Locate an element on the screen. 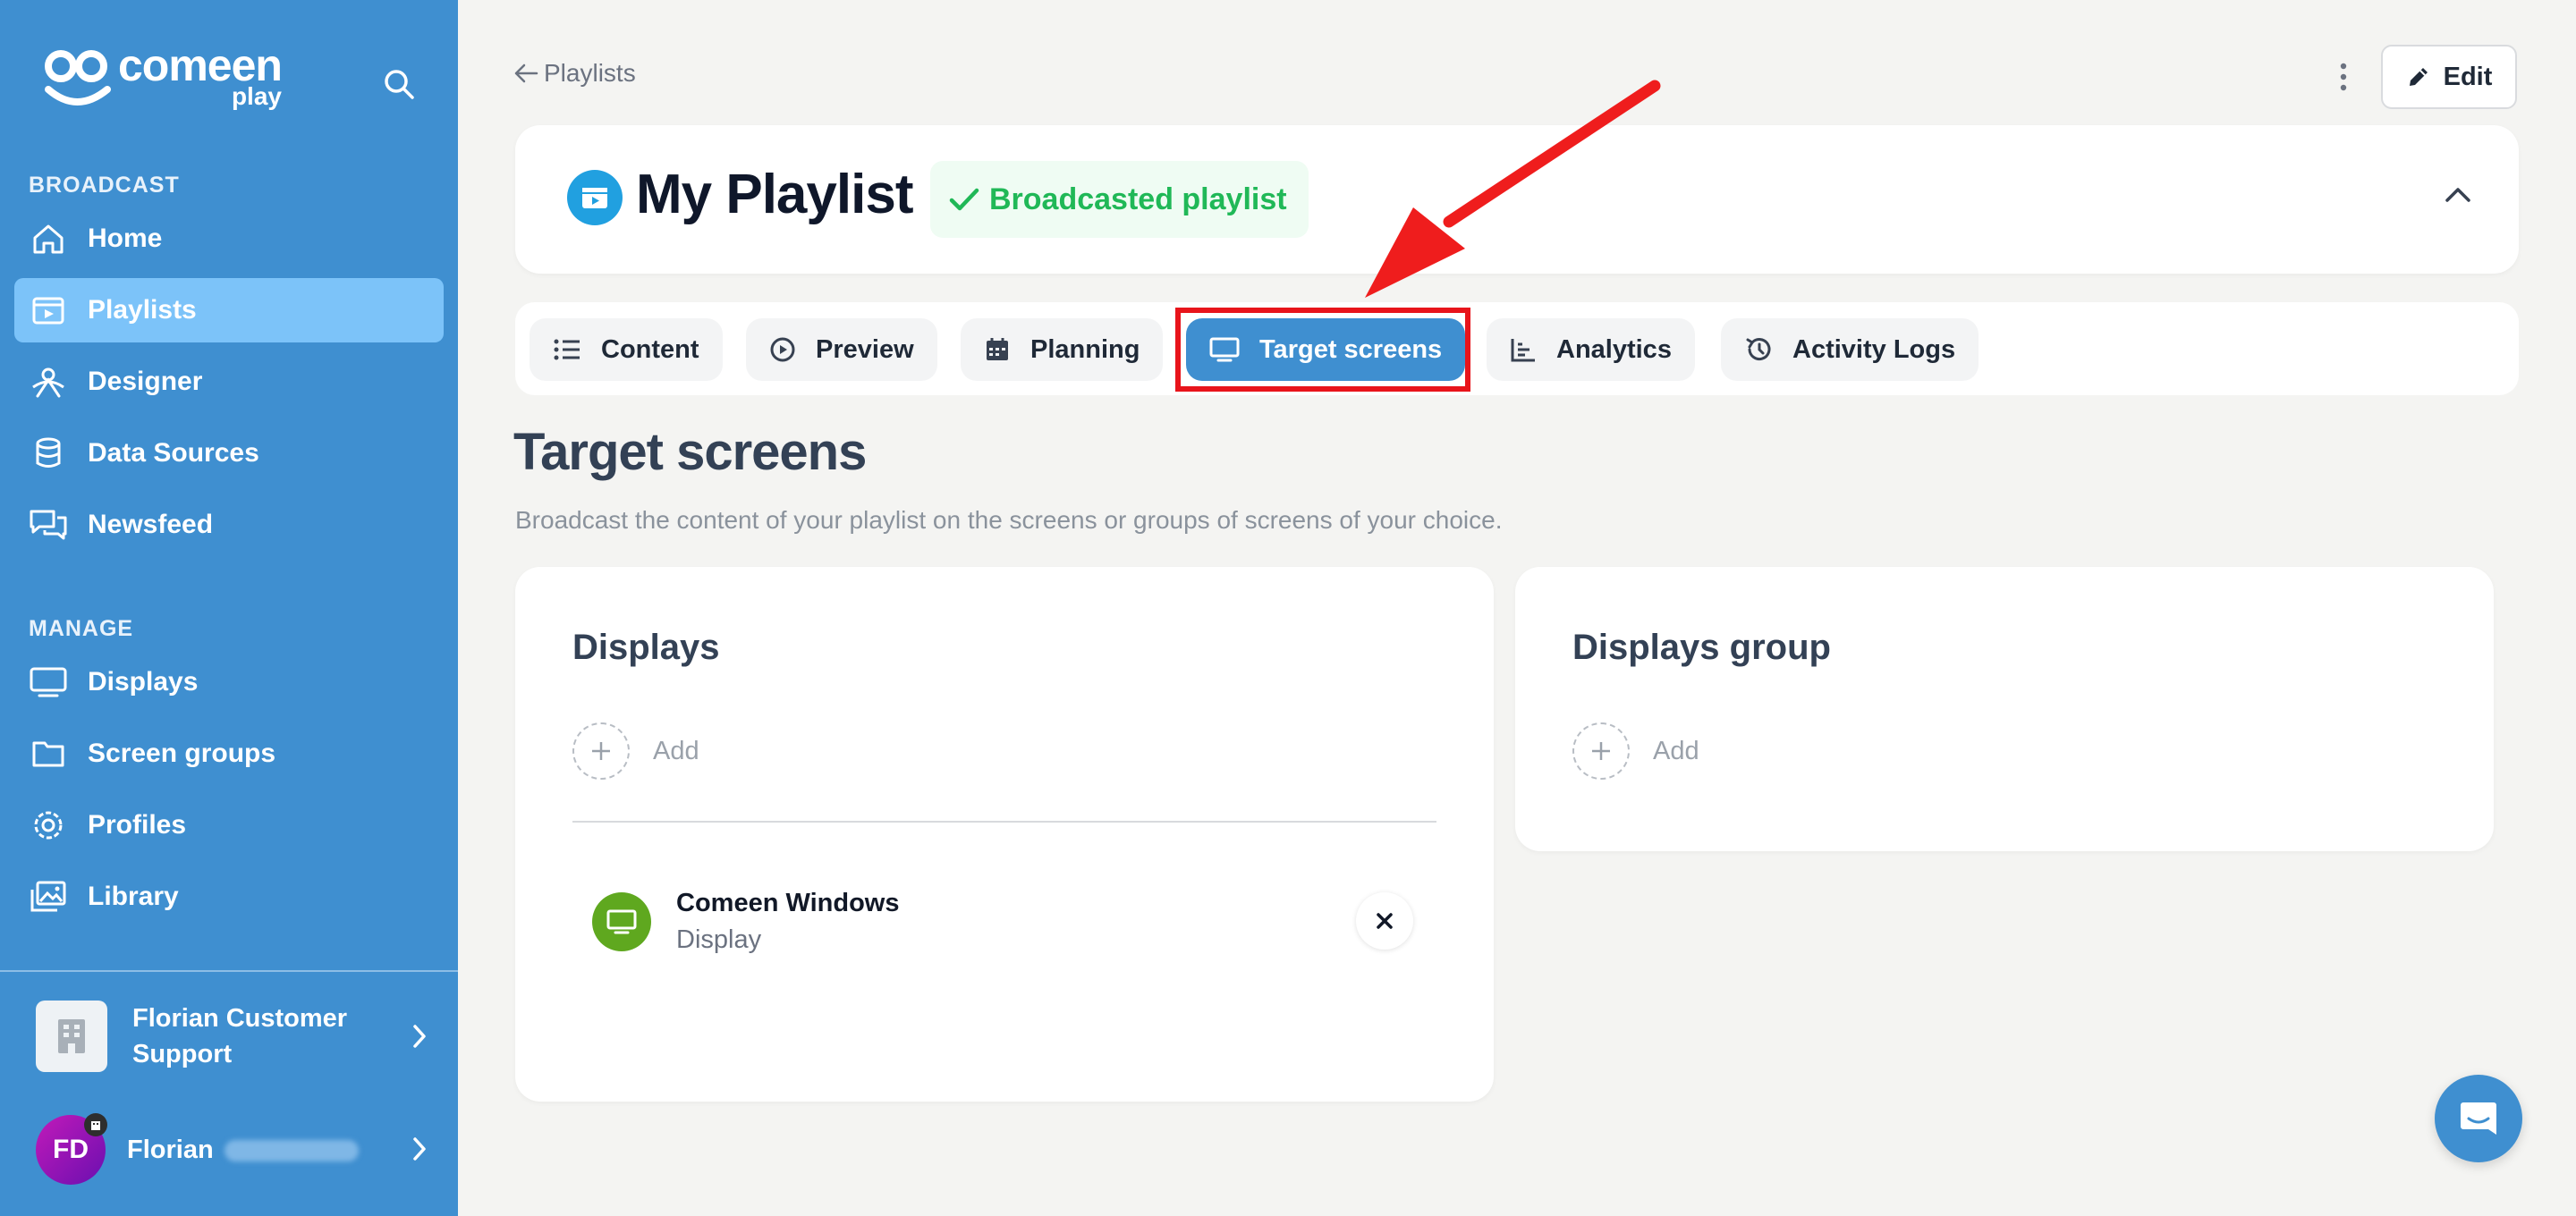 The width and height of the screenshot is (2576, 1216). display-type: Display is located at coordinates (719, 940).